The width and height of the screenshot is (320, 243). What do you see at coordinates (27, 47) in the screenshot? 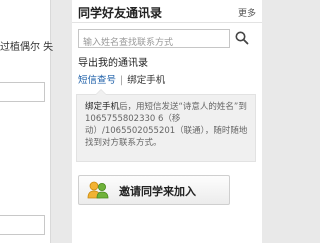
I see `left-text-fragment: 过植偶尔 失` at bounding box center [27, 47].